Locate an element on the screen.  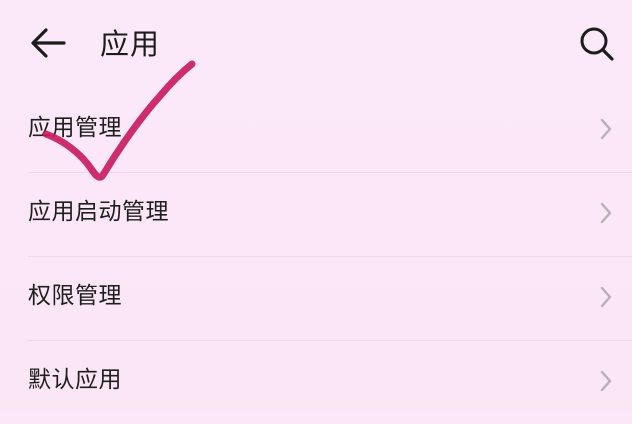
list-item-label: 权限管理 is located at coordinates (75, 296).